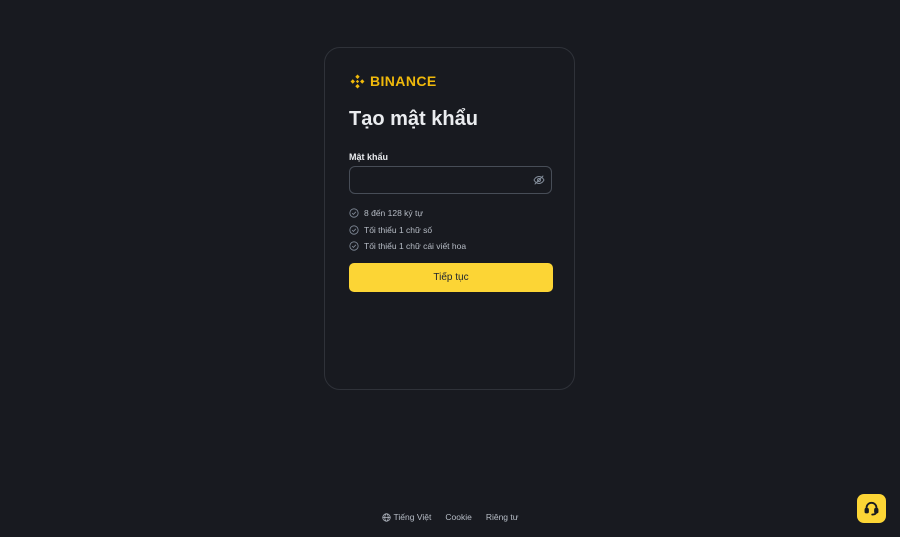 Image resolution: width=900 pixels, height=537 pixels. I want to click on privacy-link: Riêng tư, so click(502, 517).